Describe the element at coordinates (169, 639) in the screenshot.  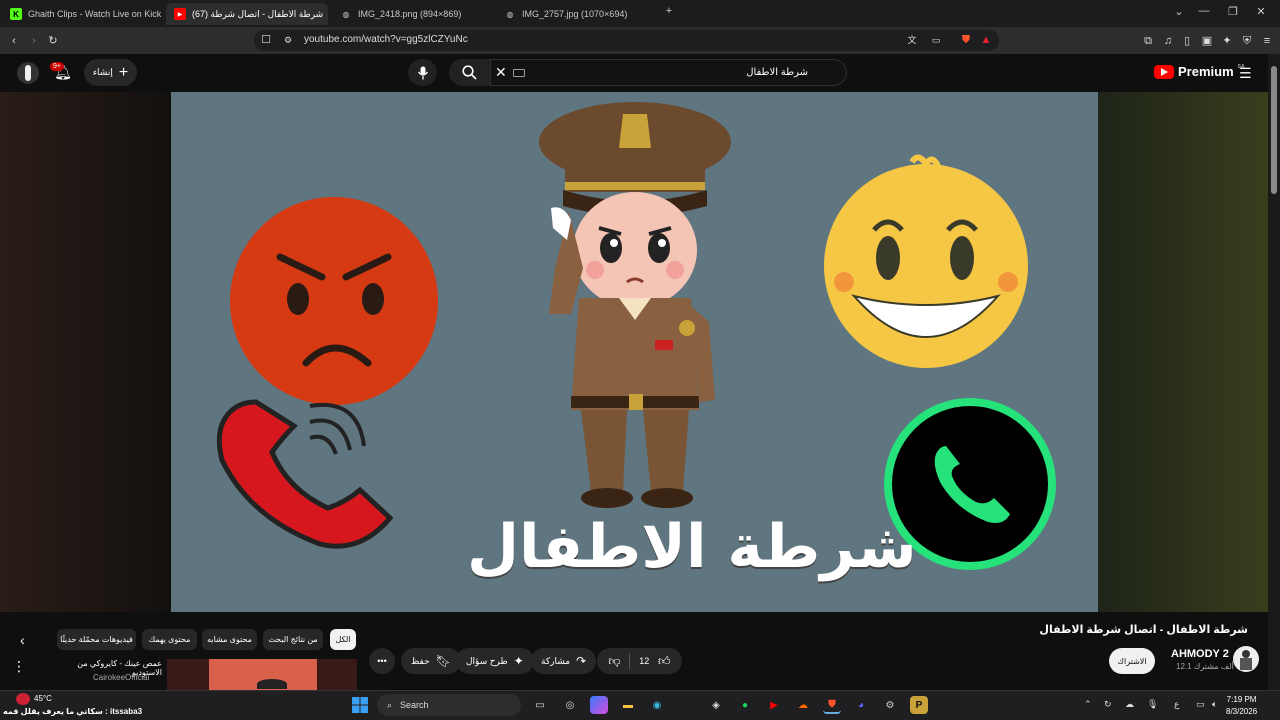
I see `chip-for-you: محتوى يهمك` at that location.